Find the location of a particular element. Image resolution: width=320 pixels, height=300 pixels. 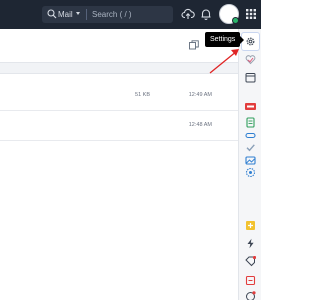

settings-icon is located at coordinates (250, 41).